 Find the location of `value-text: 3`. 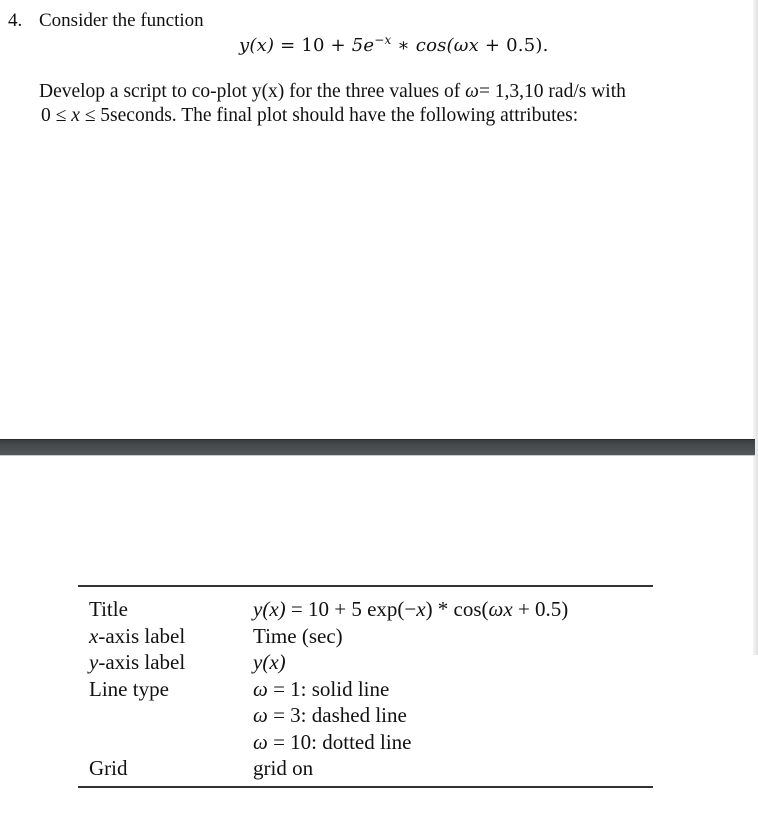

value-text: 3 is located at coordinates (295, 715).